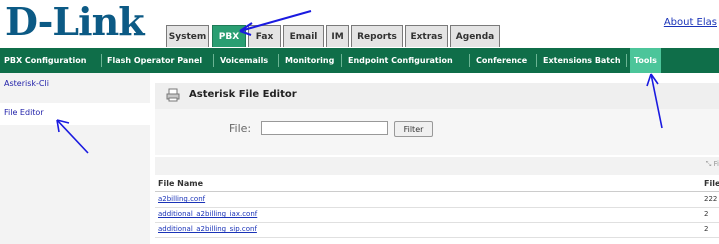 This screenshot has width=719, height=244. Describe the element at coordinates (377, 36) in the screenshot. I see `tab-reports: Reports` at that location.